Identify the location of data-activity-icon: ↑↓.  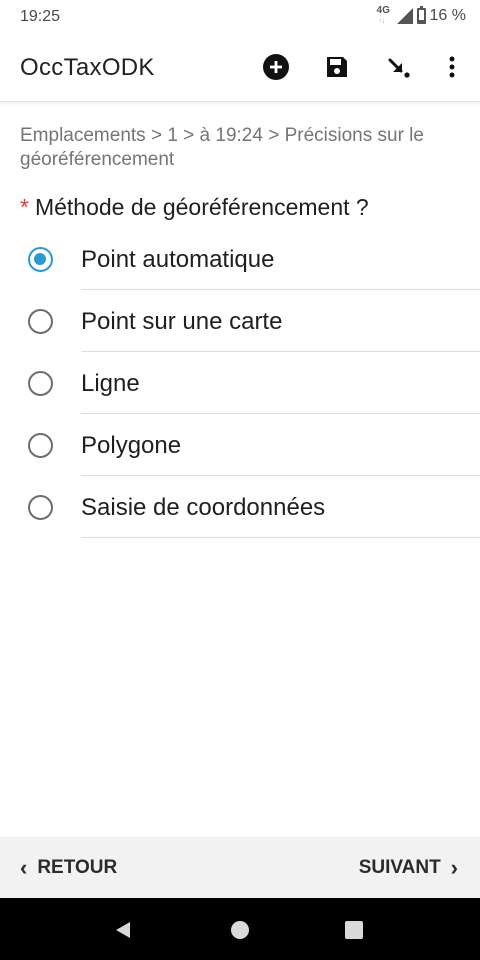
(382, 21).